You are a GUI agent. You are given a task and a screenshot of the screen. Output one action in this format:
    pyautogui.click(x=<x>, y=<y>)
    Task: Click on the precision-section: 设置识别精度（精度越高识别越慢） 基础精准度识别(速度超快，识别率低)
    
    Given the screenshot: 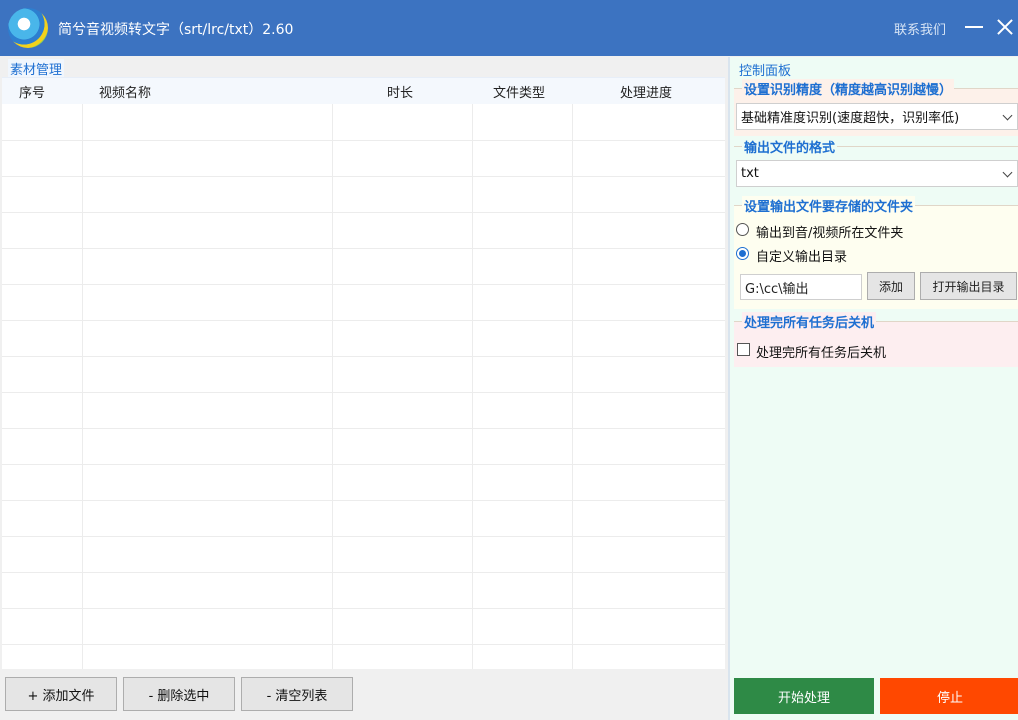 What is the action you would take?
    pyautogui.click(x=876, y=107)
    